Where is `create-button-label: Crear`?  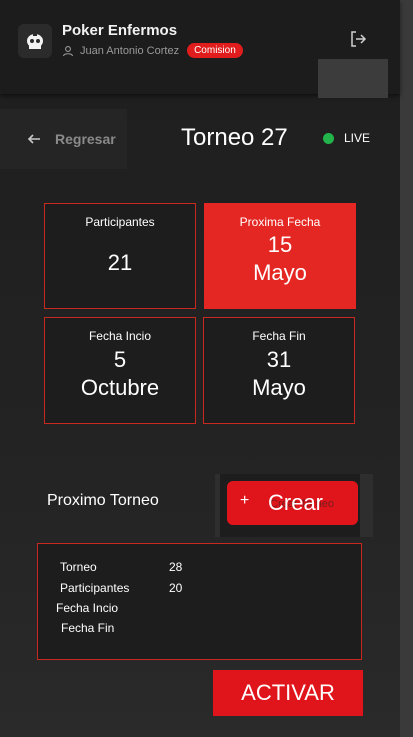
create-button-label: Crear is located at coordinates (296, 502).